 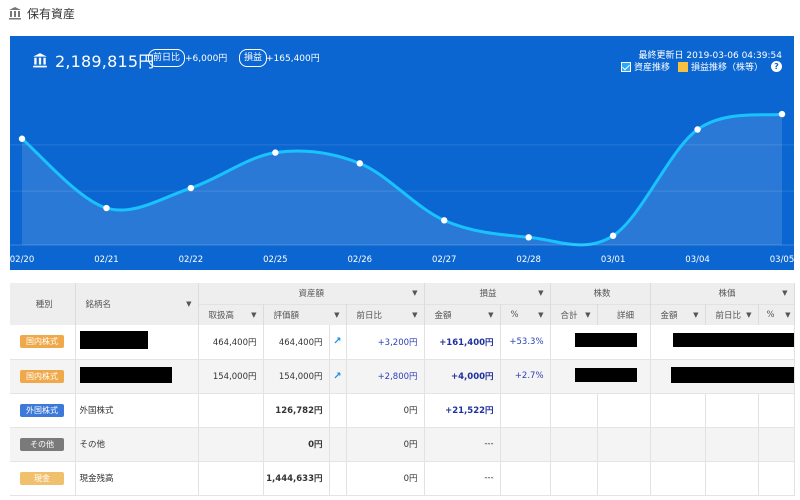 I want to click on pl-pct-value: +2.7%, so click(x=525, y=376).